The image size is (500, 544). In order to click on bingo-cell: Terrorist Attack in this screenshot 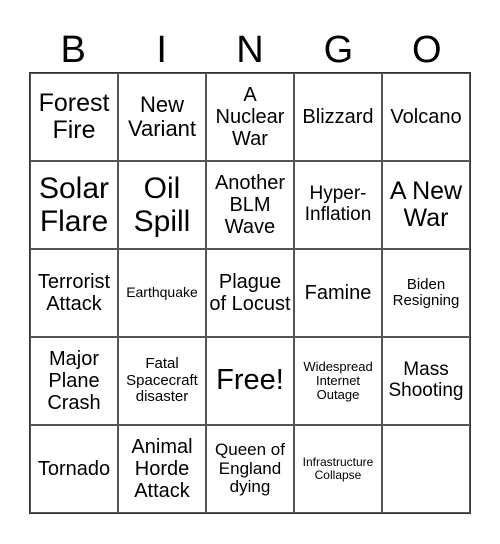, I will do `click(74, 293)`.